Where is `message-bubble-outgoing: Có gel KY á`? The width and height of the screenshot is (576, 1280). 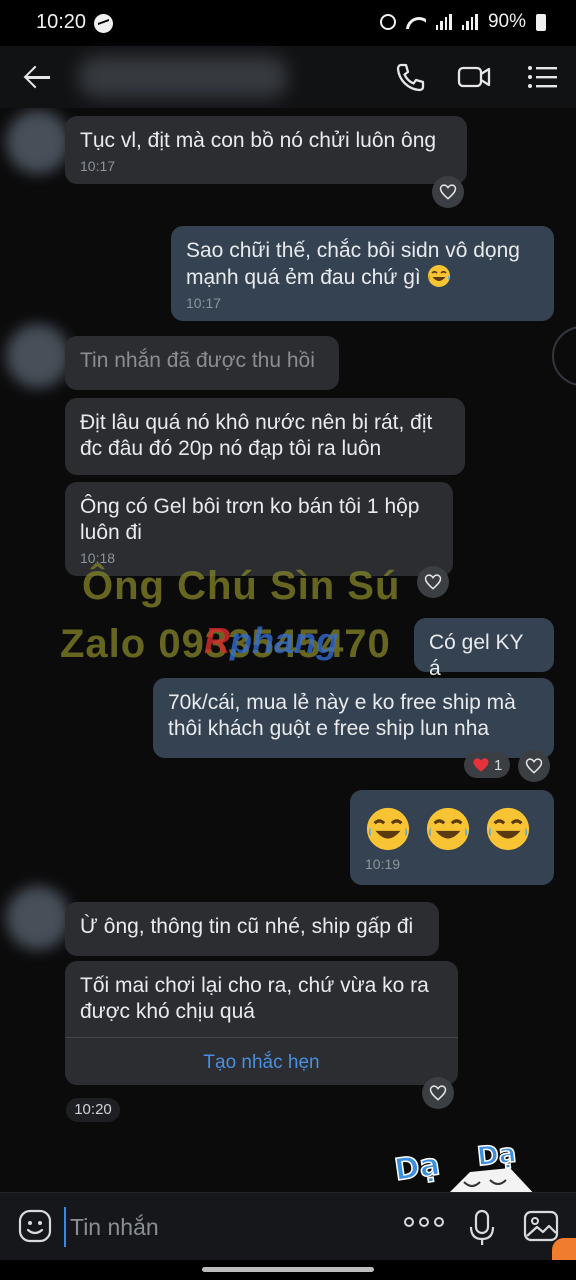 message-bubble-outgoing: Có gel KY á is located at coordinates (484, 649).